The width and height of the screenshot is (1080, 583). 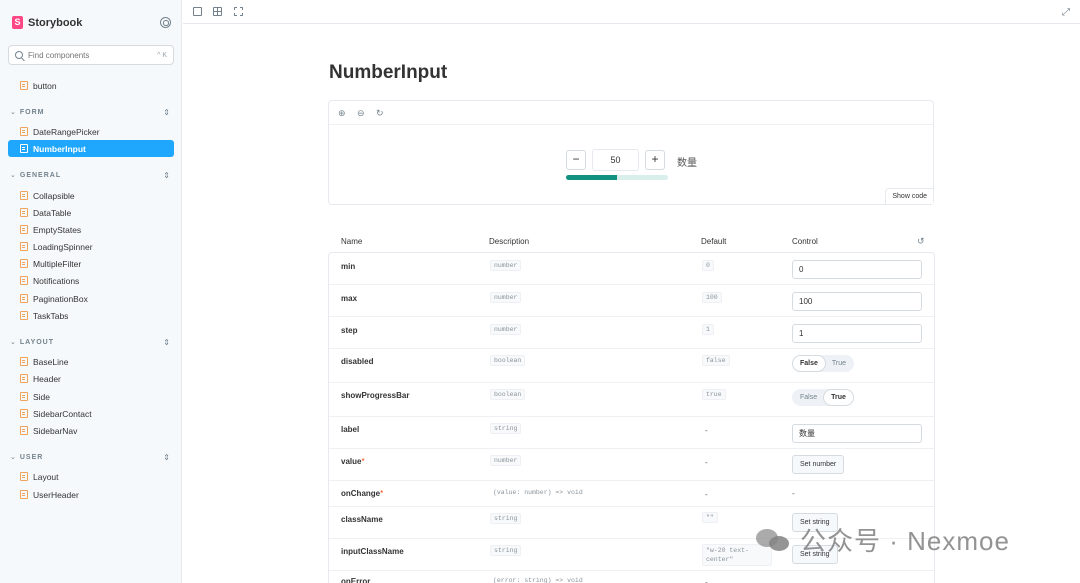 I want to click on number-stepper: − 50 +, so click(x=615, y=160).